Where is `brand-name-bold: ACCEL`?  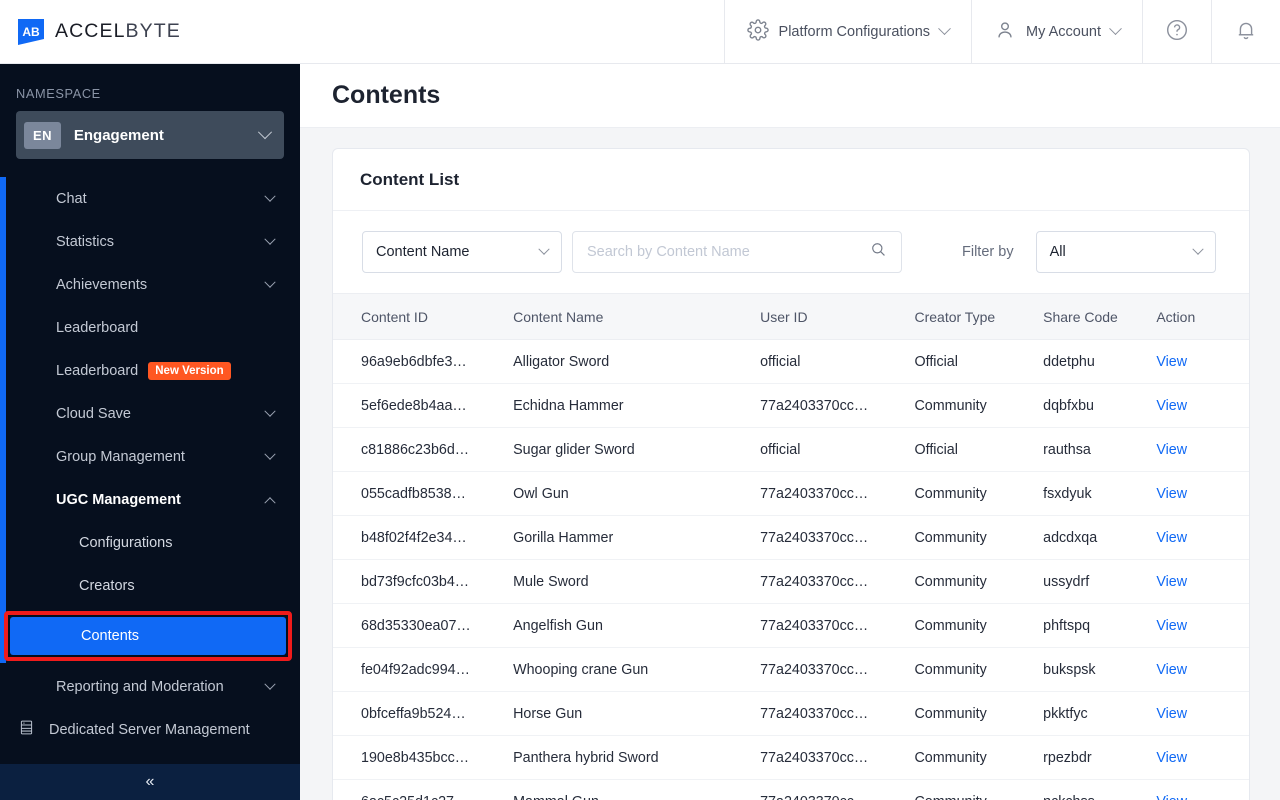 brand-name-bold: ACCEL is located at coordinates (90, 31).